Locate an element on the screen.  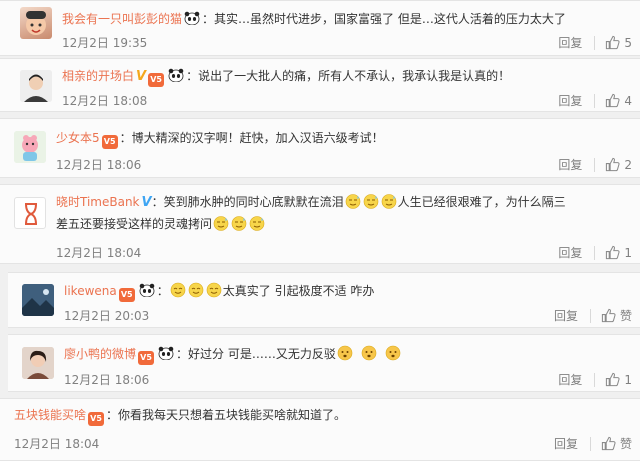
timestamp: 12月2日 18:08 is located at coordinates (105, 101).